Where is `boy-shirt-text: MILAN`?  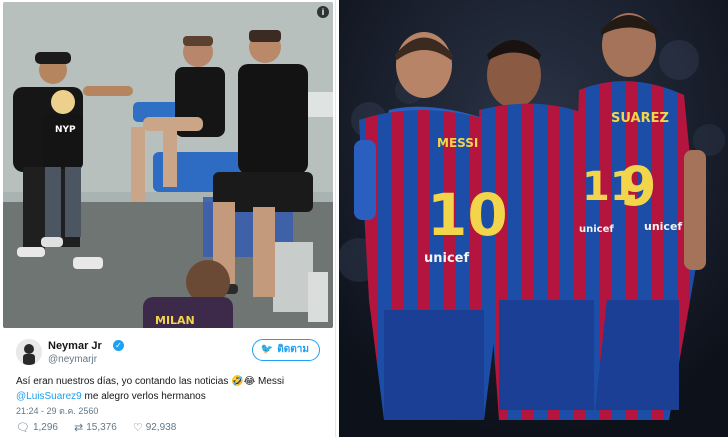 boy-shirt-text: MILAN is located at coordinates (175, 320).